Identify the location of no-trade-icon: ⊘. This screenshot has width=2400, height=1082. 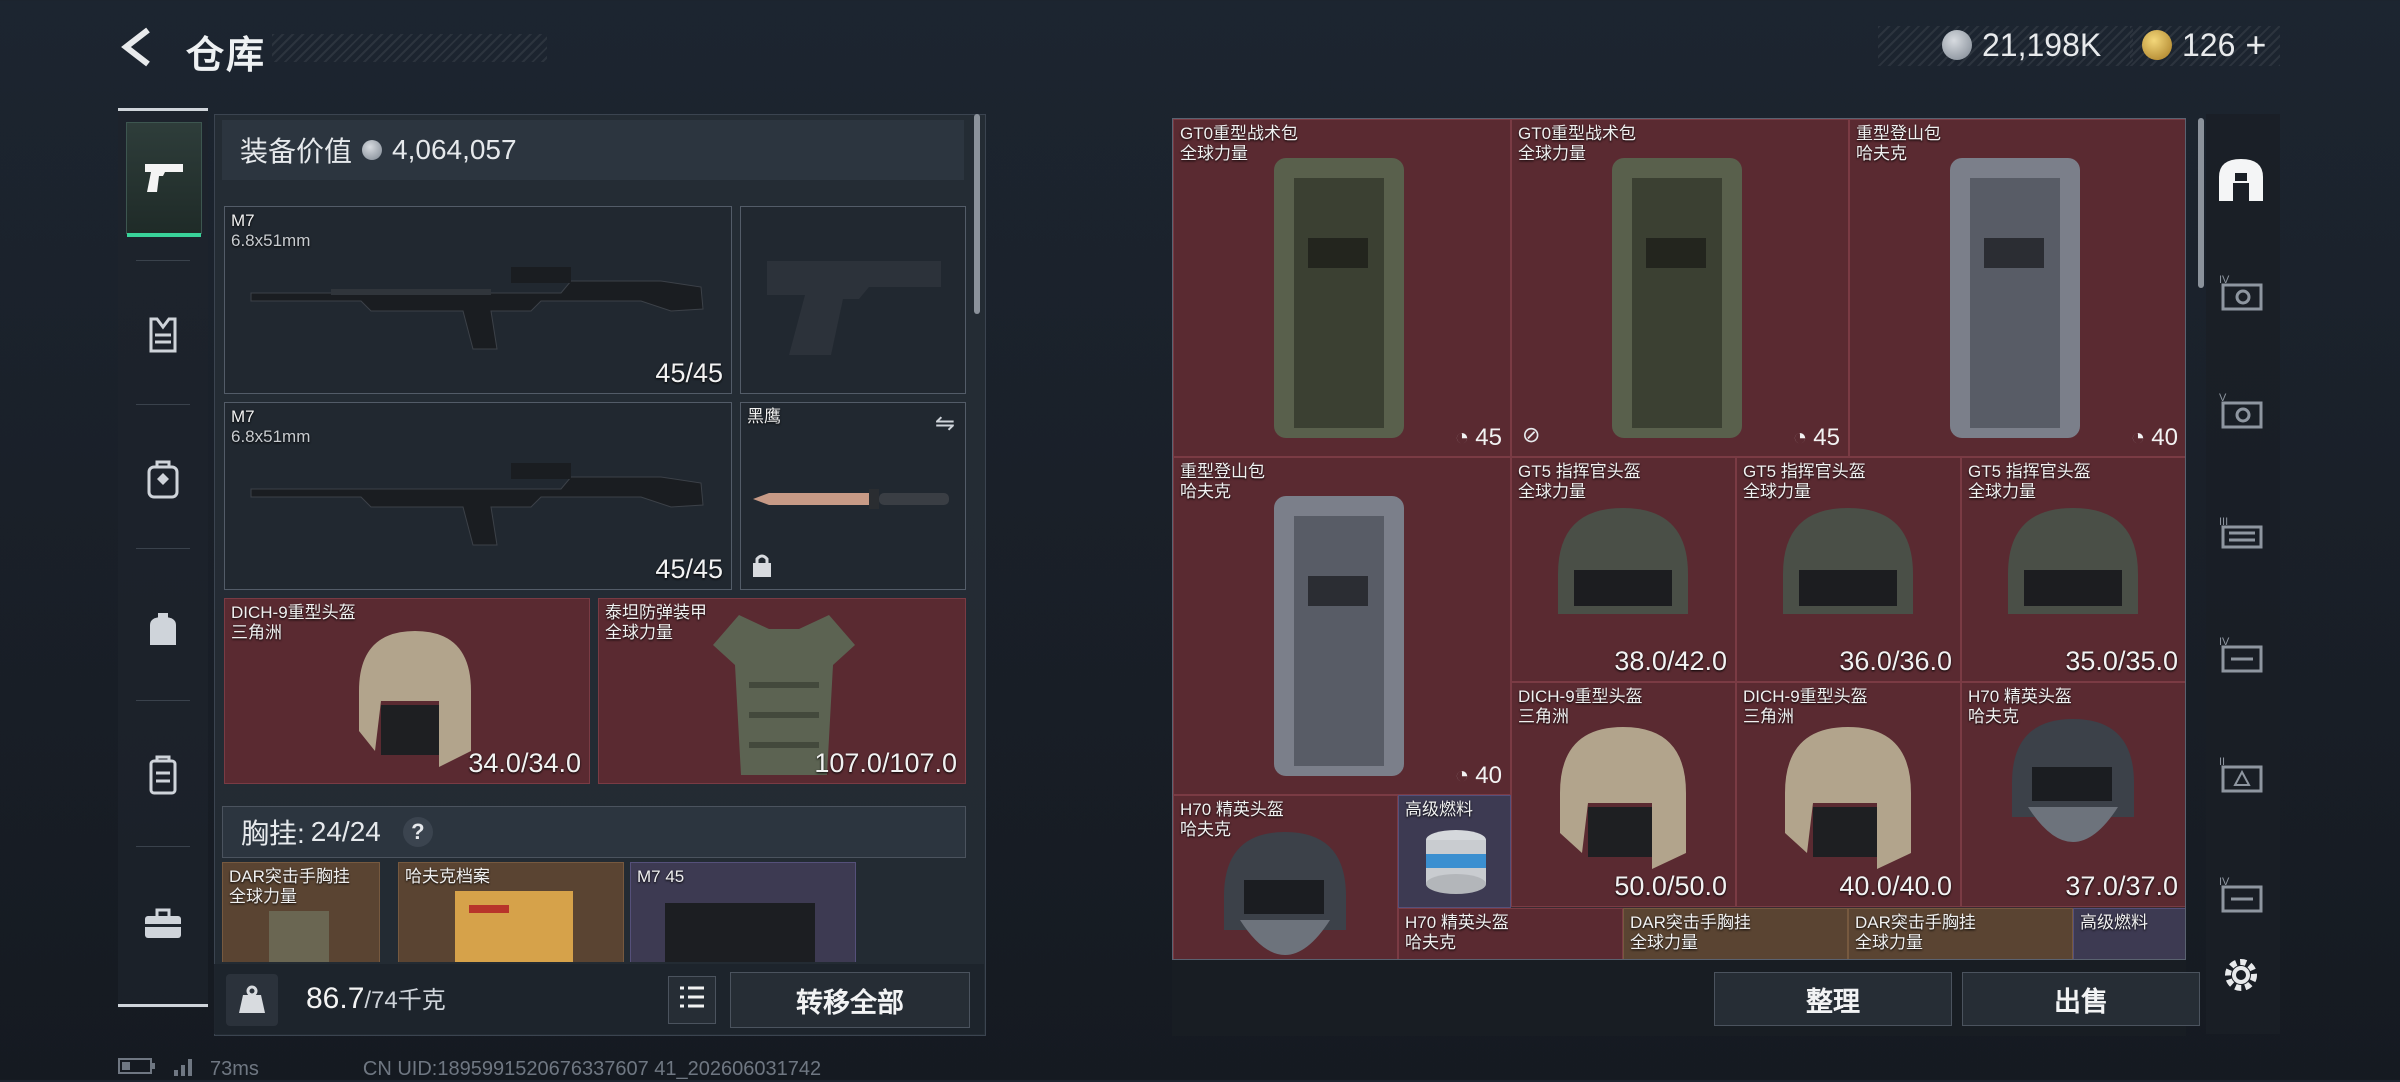
(1531, 434).